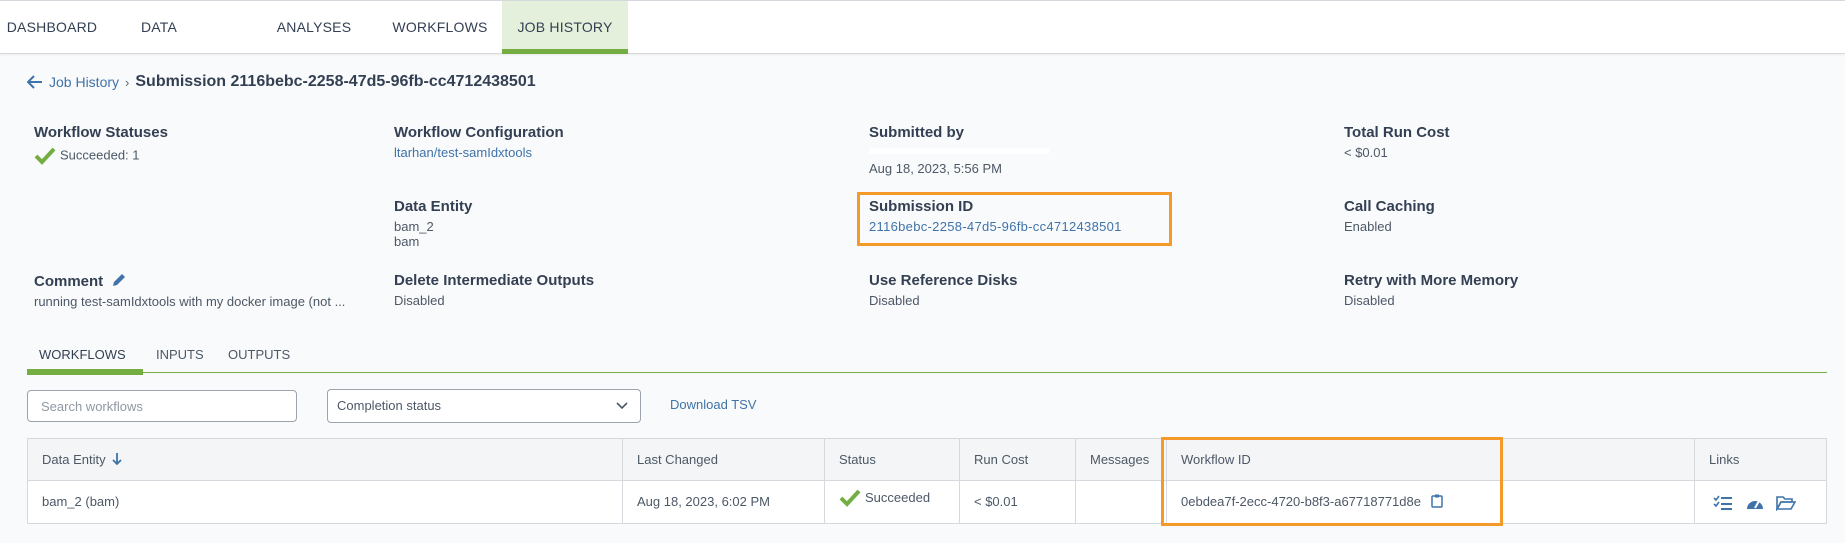 The height and width of the screenshot is (543, 1845). What do you see at coordinates (84, 82) in the screenshot?
I see `job-history-link: Job History` at bounding box center [84, 82].